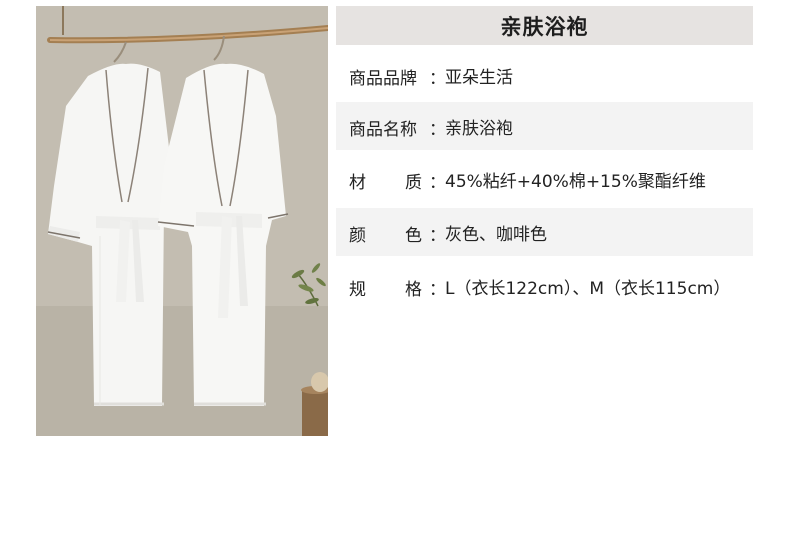 The height and width of the screenshot is (543, 790). I want to click on spec-label-char: 质, so click(413, 183).